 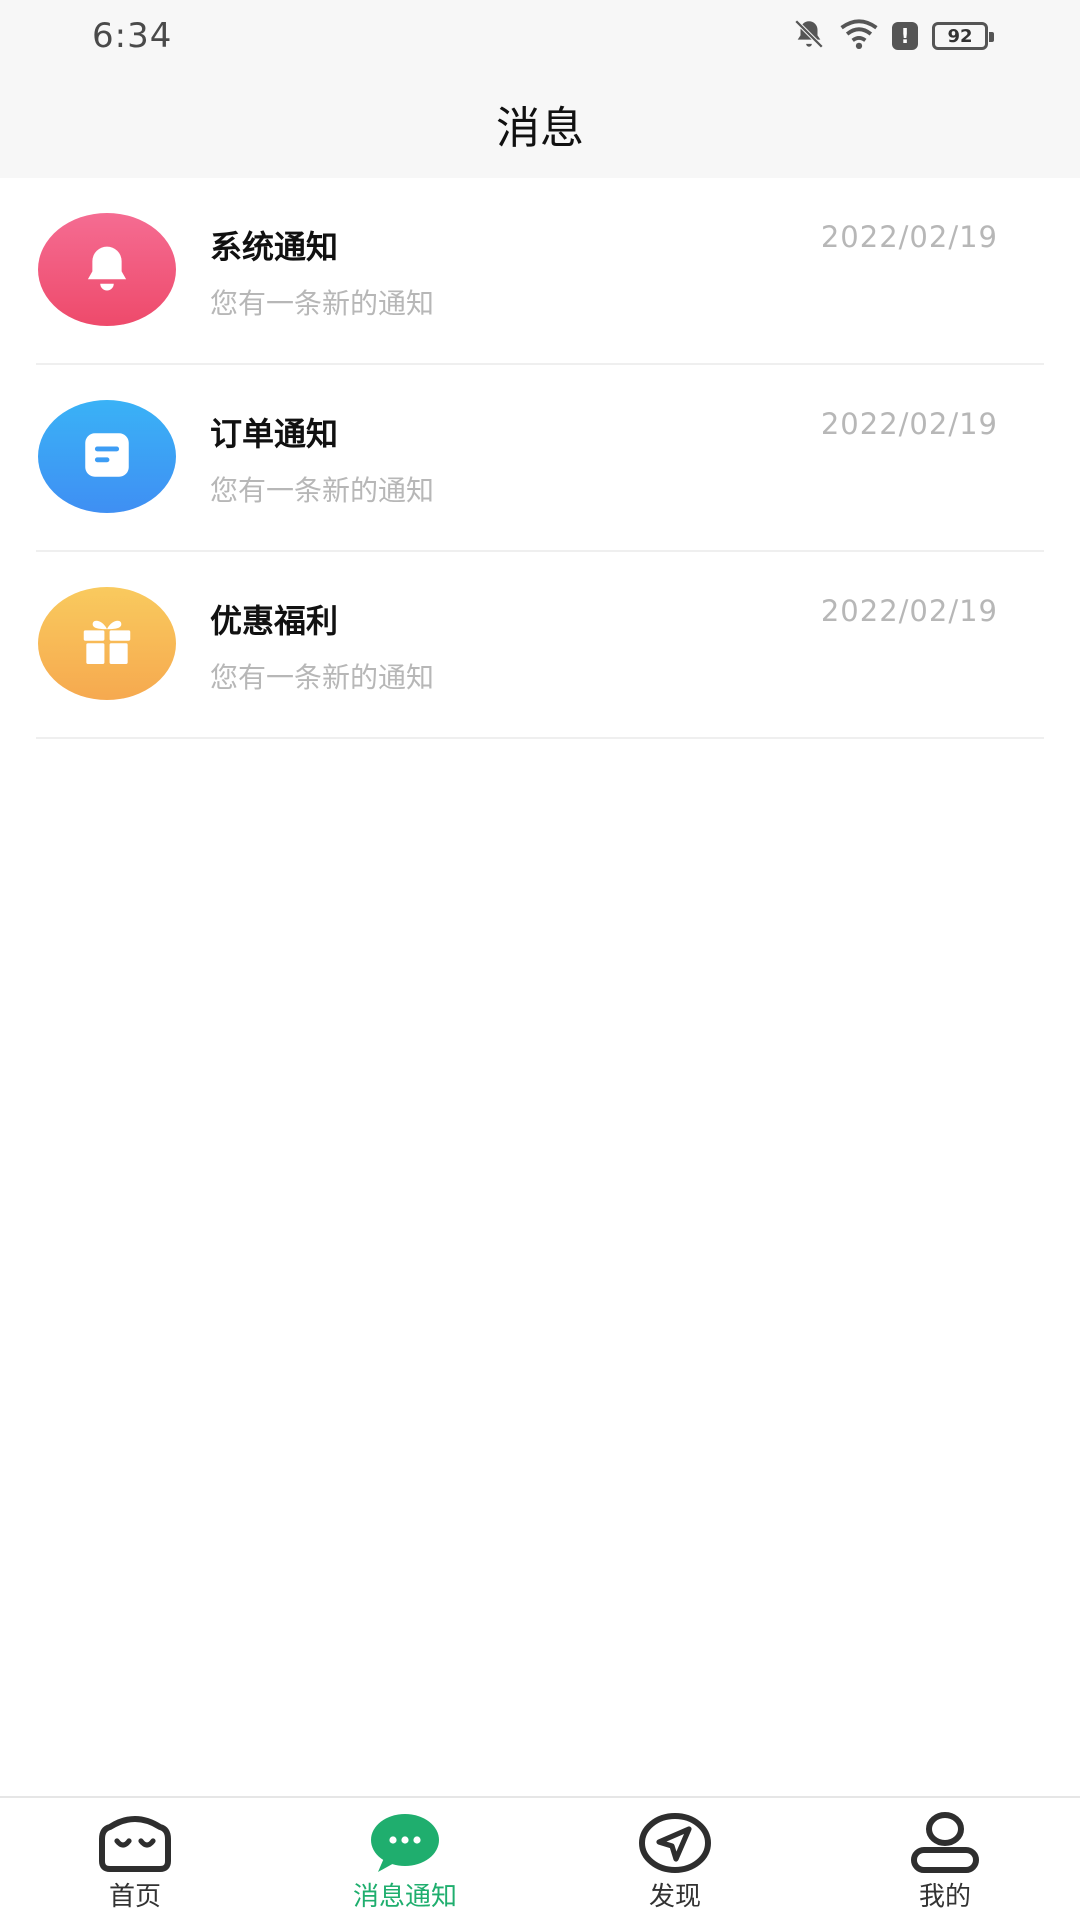 I want to click on navigation-arrow-icon, so click(x=675, y=1843).